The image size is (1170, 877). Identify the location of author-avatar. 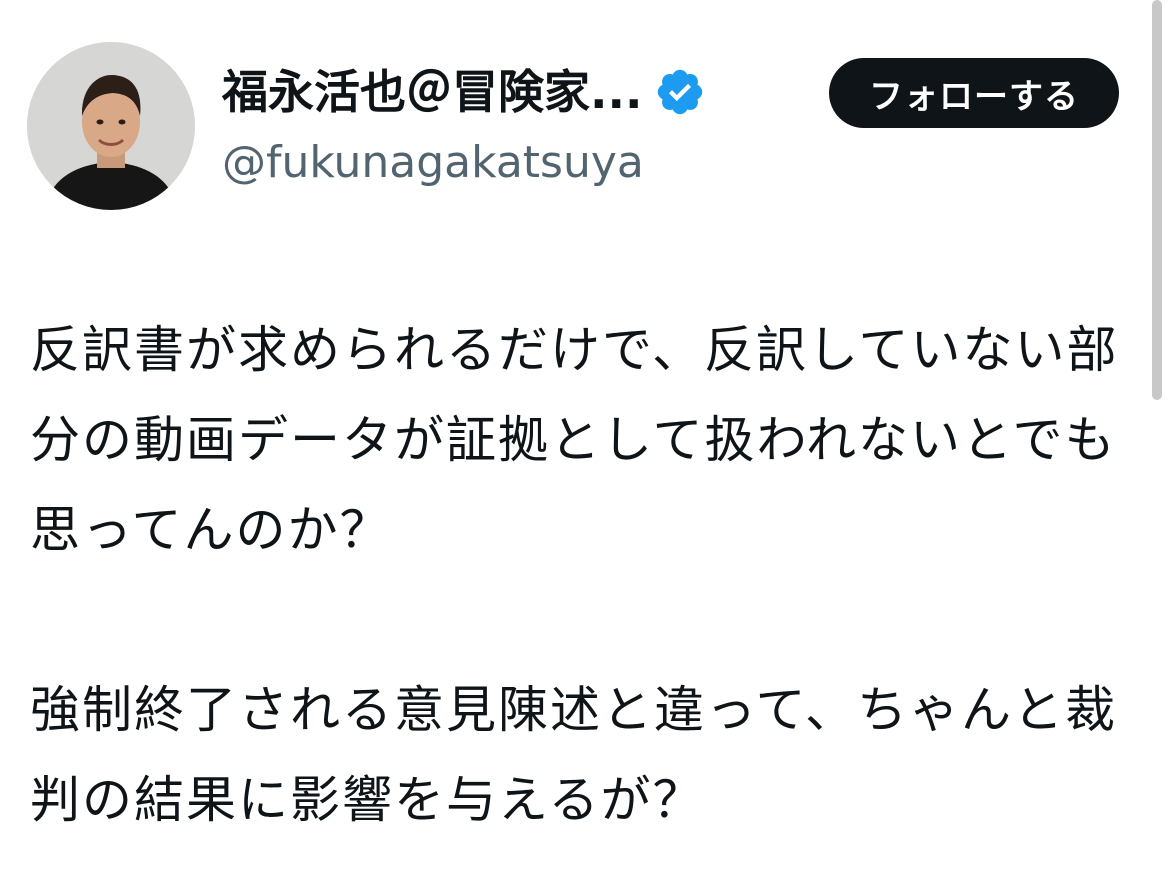
(111, 126).